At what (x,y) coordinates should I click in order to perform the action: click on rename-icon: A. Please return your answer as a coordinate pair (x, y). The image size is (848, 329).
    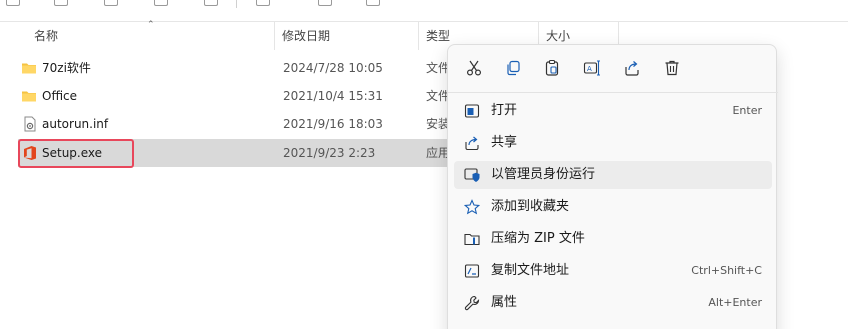
    Looking at the image, I should click on (591, 68).